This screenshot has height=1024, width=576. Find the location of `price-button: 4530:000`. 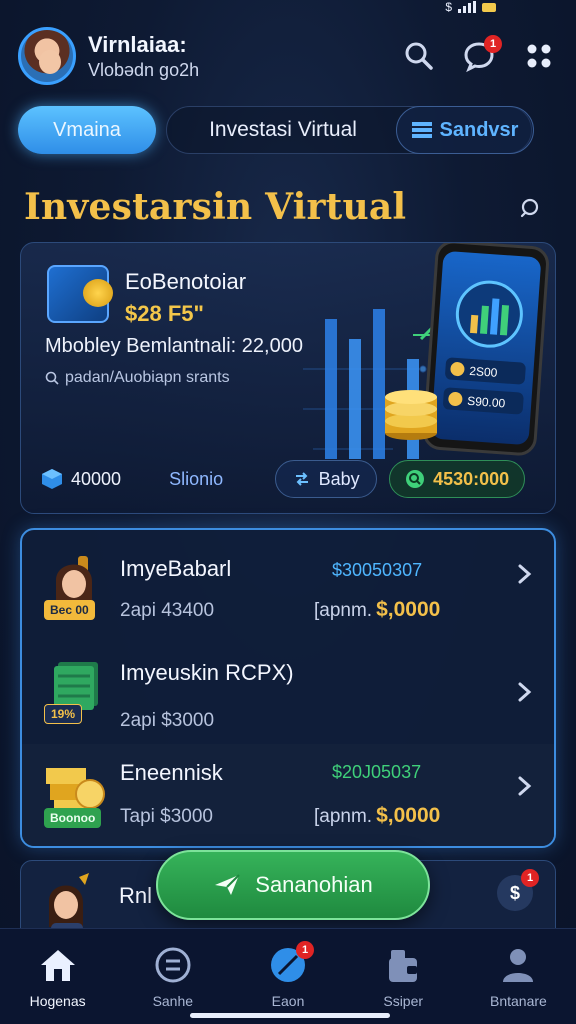

price-button: 4530:000 is located at coordinates (457, 479).